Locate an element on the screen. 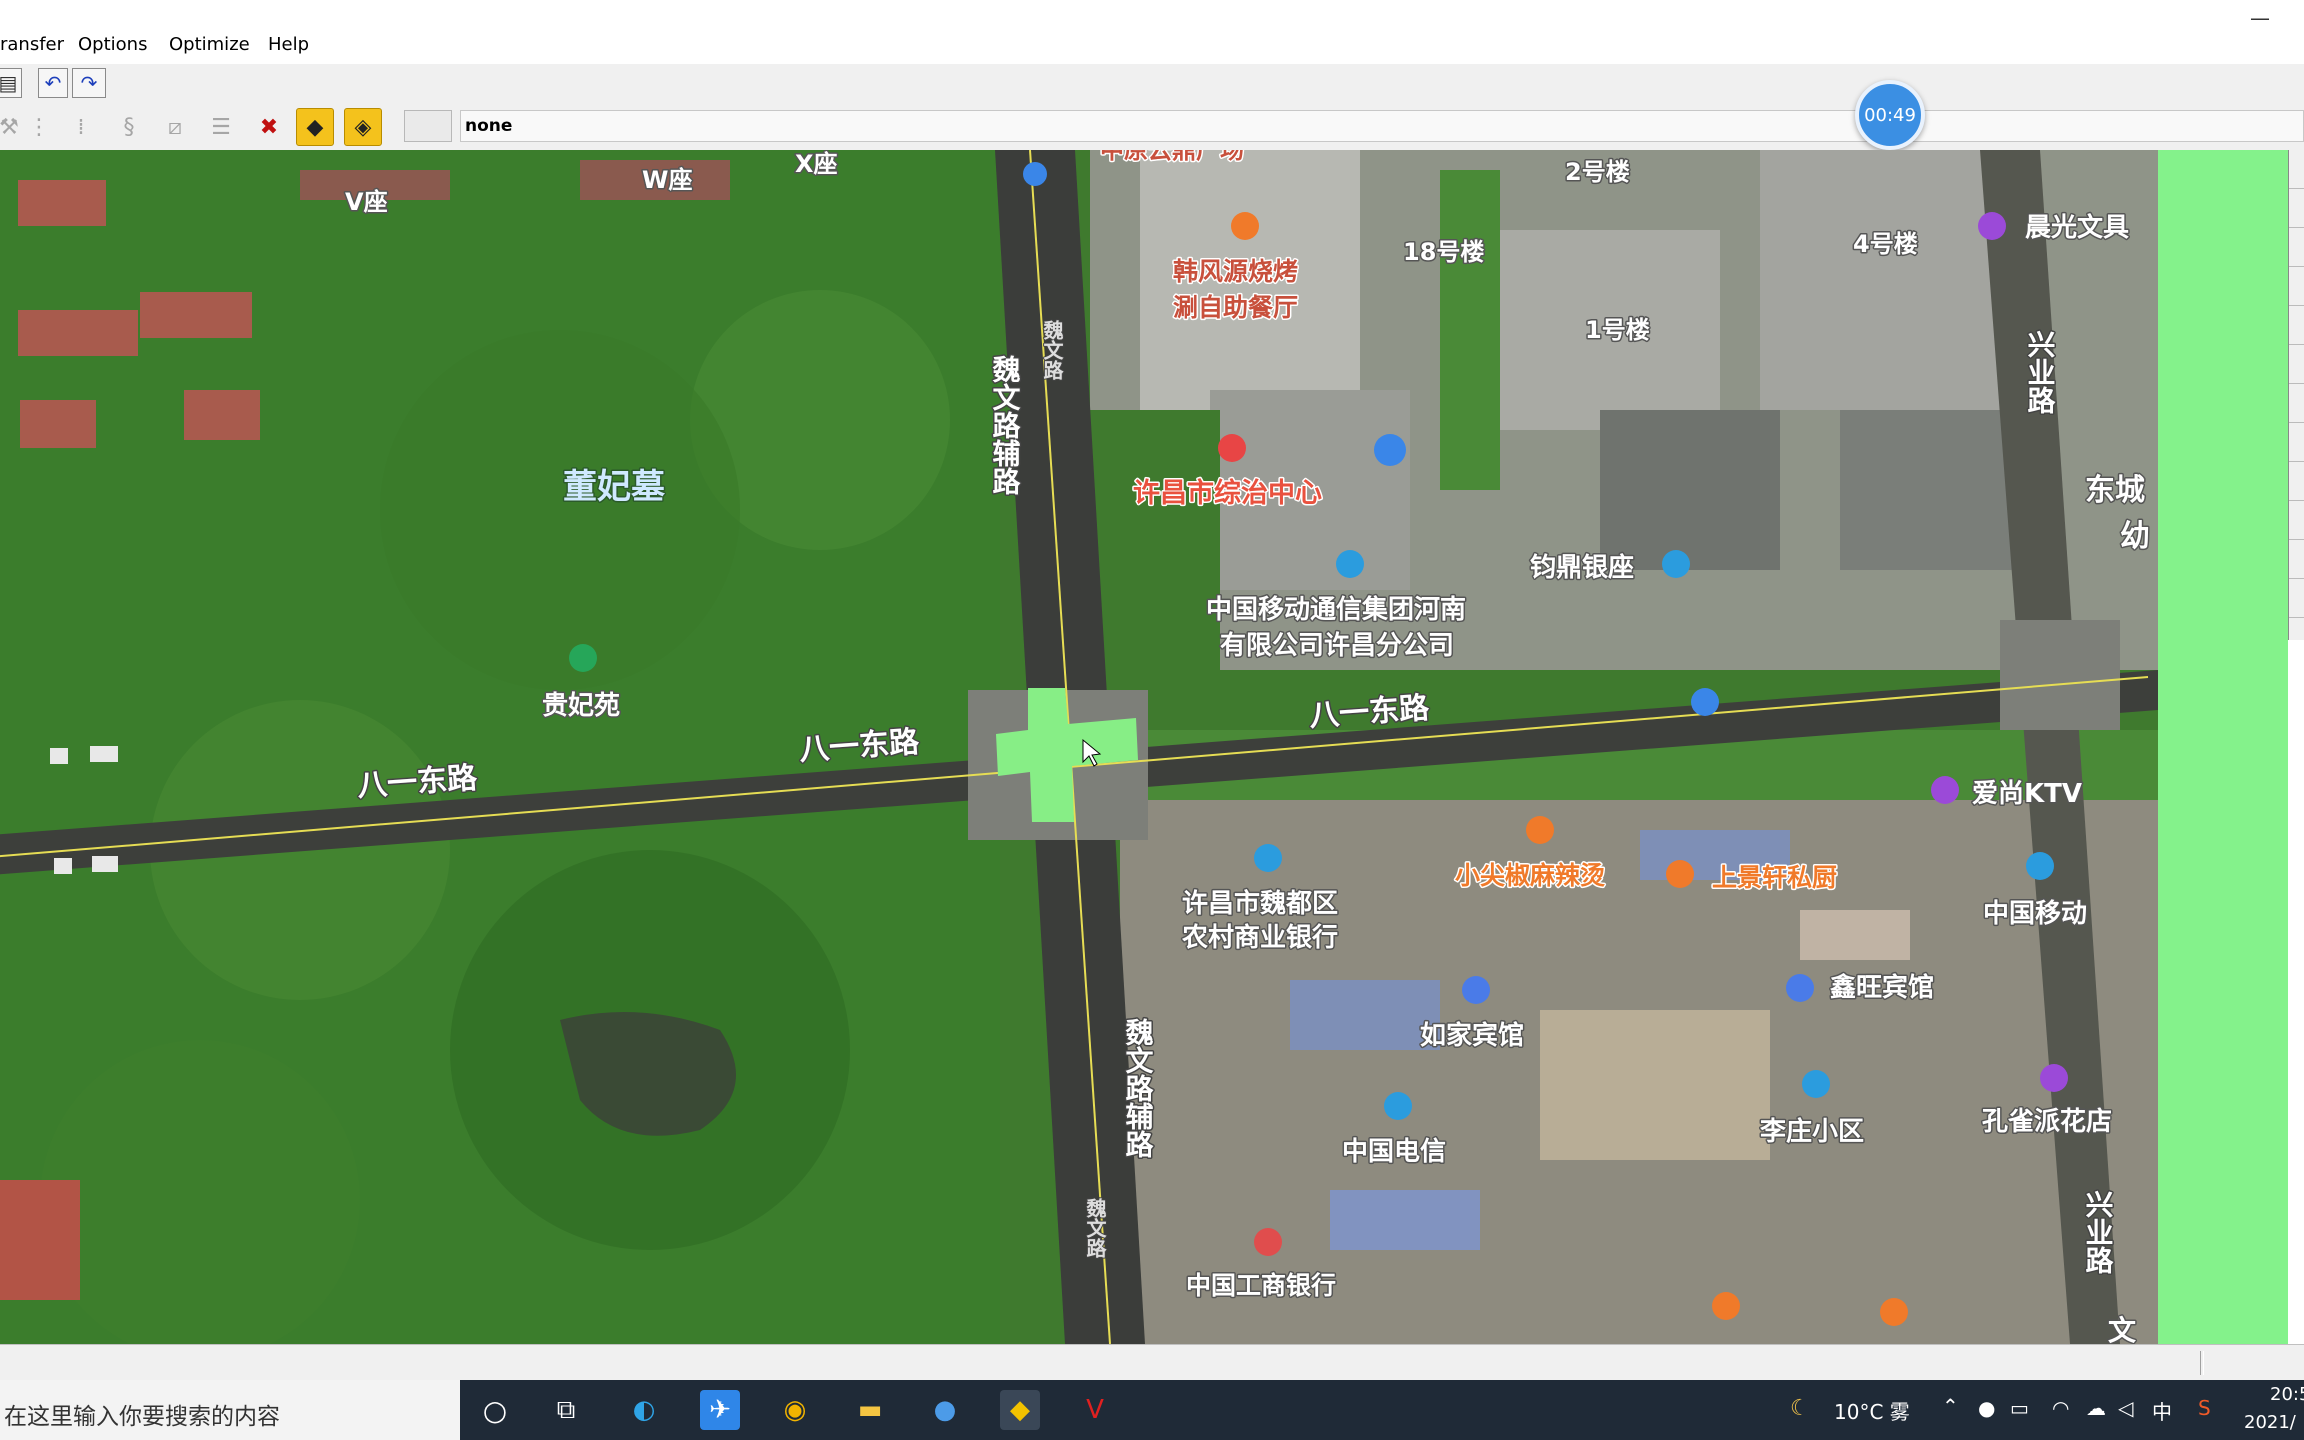 This screenshot has height=1440, width=2304. taskbar-search-box: 在这里输入你要搜索的内容 is located at coordinates (230, 1410).